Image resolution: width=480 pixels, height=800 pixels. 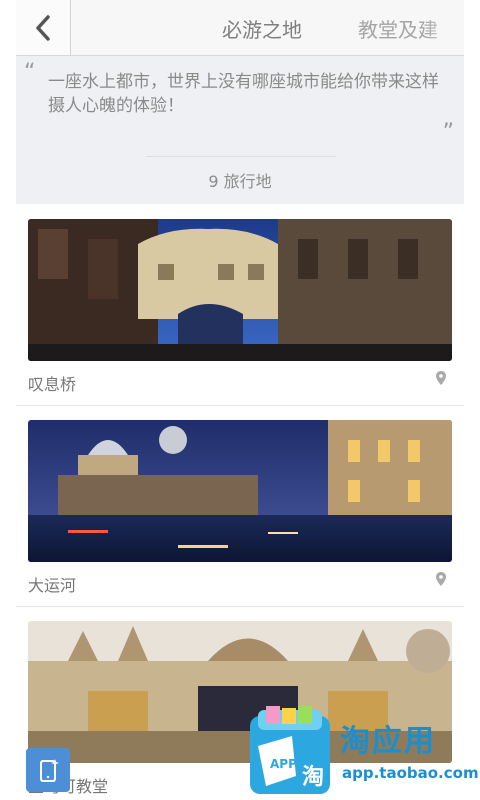 I want to click on back-button, so click(x=43, y=27).